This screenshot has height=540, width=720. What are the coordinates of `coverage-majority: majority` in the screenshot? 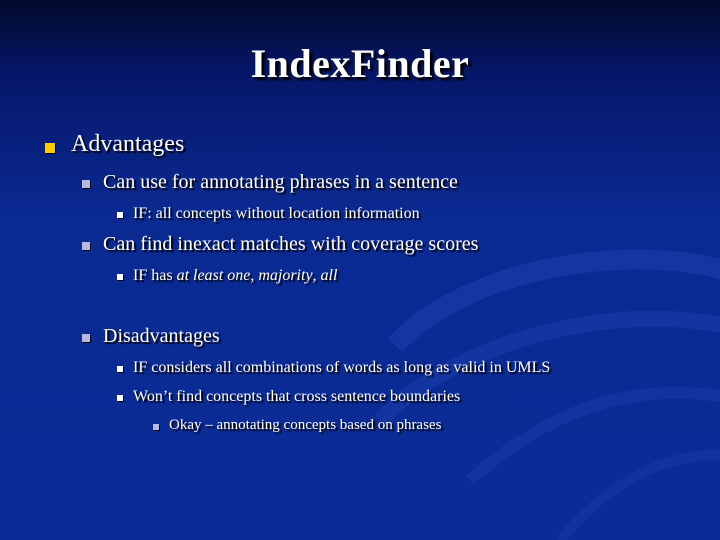 It's located at (285, 275).